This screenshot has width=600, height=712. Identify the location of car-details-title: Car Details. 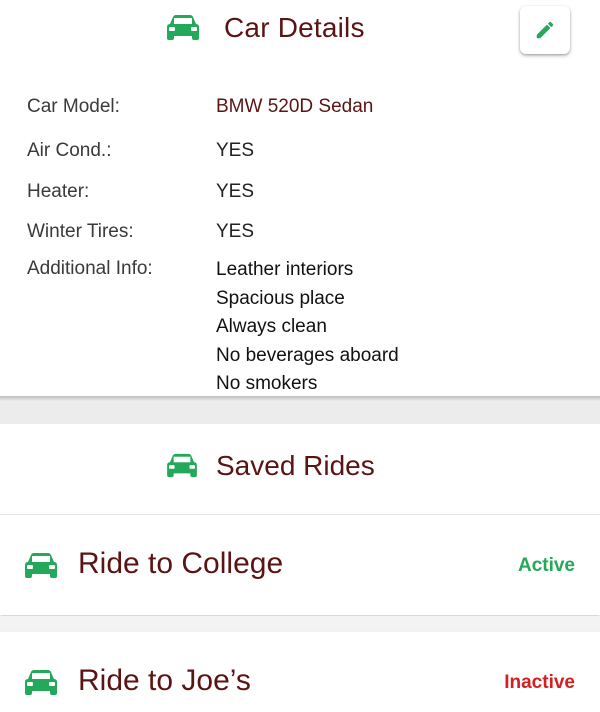
(294, 27).